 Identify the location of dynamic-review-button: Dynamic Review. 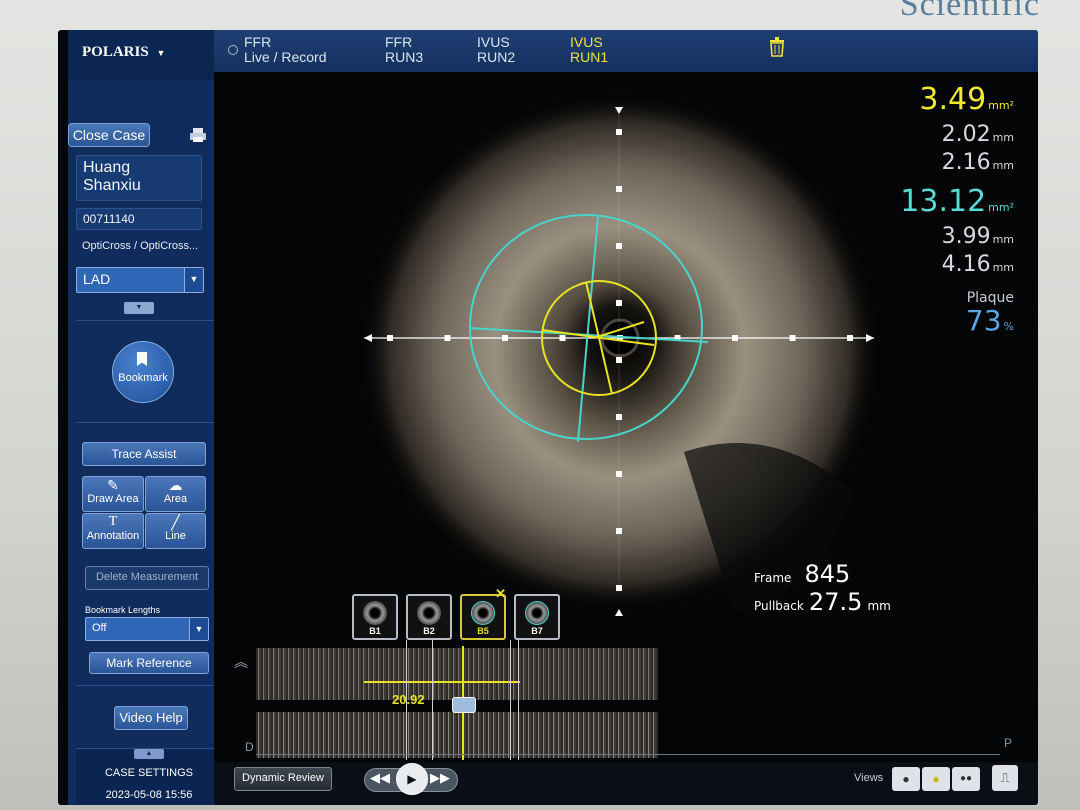
(283, 779).